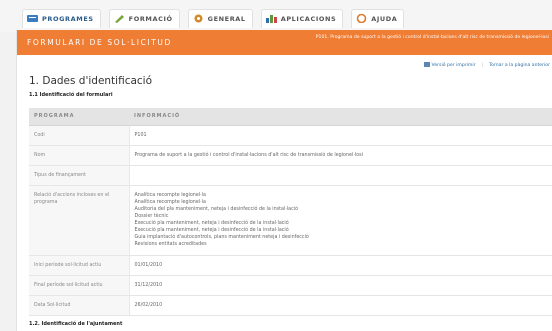 The height and width of the screenshot is (331, 552). Describe the element at coordinates (79, 135) in the screenshot. I see `row-label: Codi` at that location.